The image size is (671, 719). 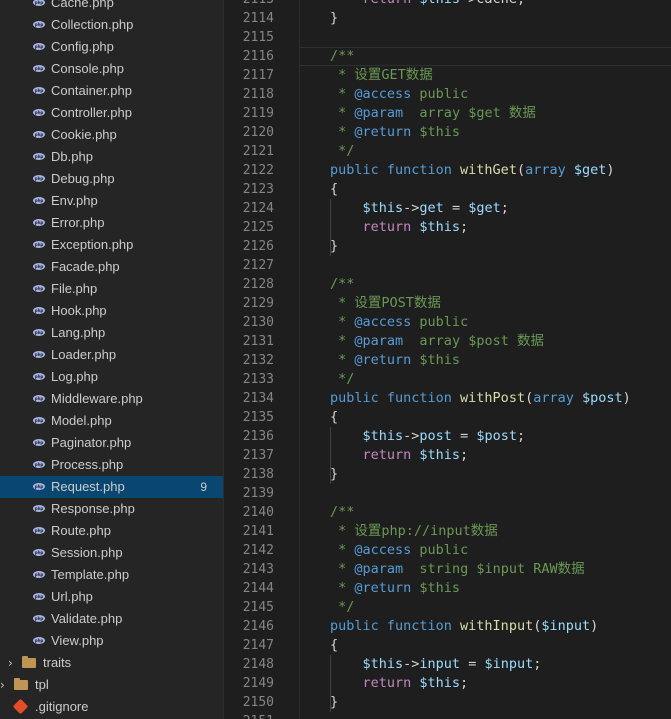 I want to click on code-line: 2148 $this->input = $input;, so click(x=447, y=664).